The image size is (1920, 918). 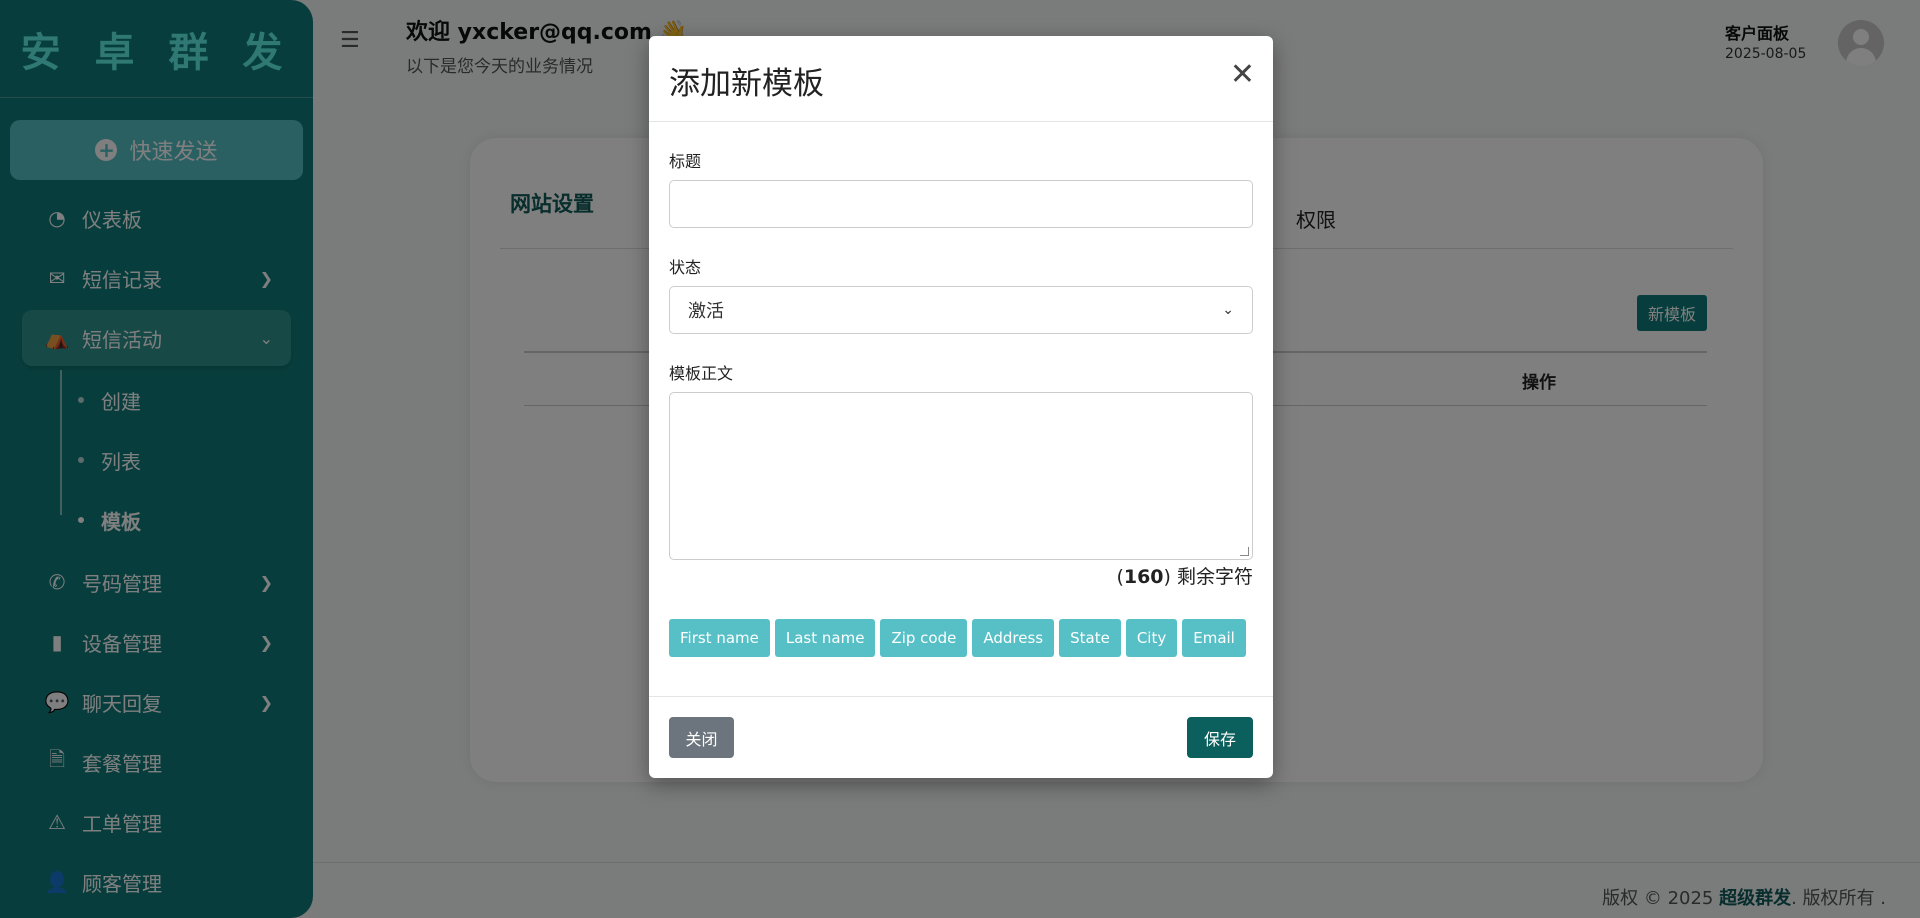 What do you see at coordinates (1242, 75) in the screenshot?
I see `close-icon: ✕` at bounding box center [1242, 75].